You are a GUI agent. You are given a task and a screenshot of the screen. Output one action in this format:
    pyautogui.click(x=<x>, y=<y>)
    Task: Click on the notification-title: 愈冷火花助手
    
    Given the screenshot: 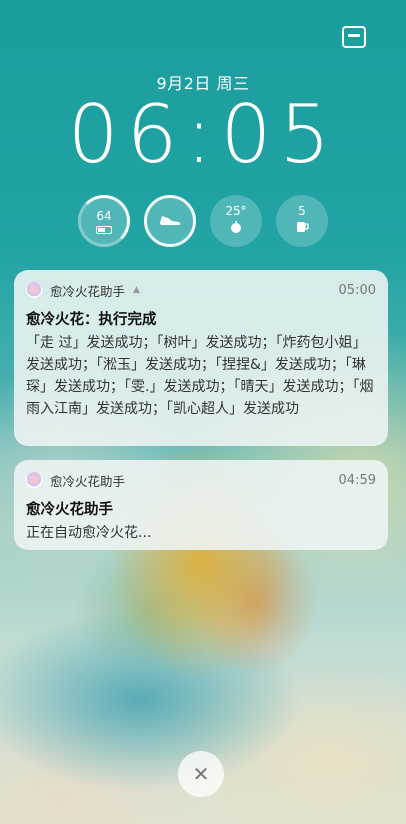 What is the action you would take?
    pyautogui.click(x=69, y=510)
    